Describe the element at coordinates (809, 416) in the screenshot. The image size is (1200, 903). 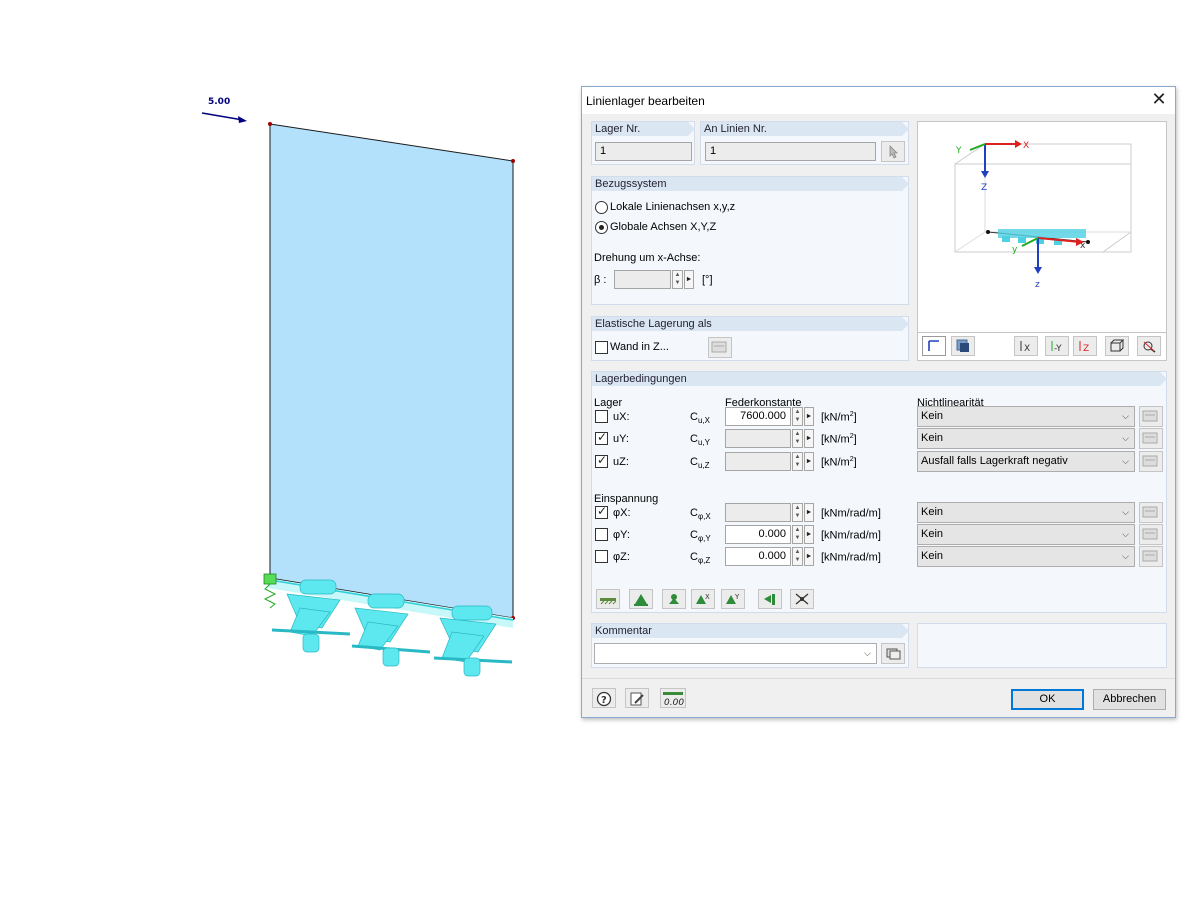
I see `ux-arrow-button: ►` at that location.